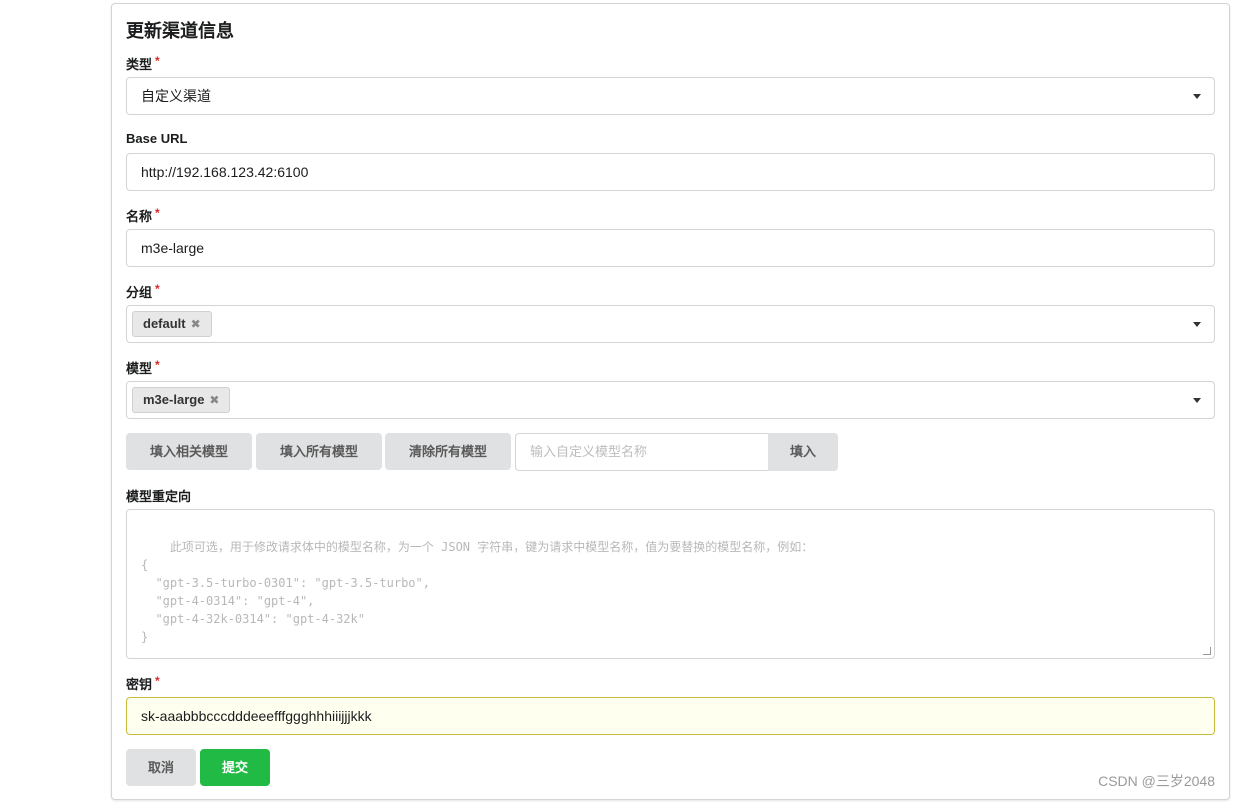 The height and width of the screenshot is (808, 1233). Describe the element at coordinates (176, 96) in the screenshot. I see `type-value: 自定义渠道` at that location.